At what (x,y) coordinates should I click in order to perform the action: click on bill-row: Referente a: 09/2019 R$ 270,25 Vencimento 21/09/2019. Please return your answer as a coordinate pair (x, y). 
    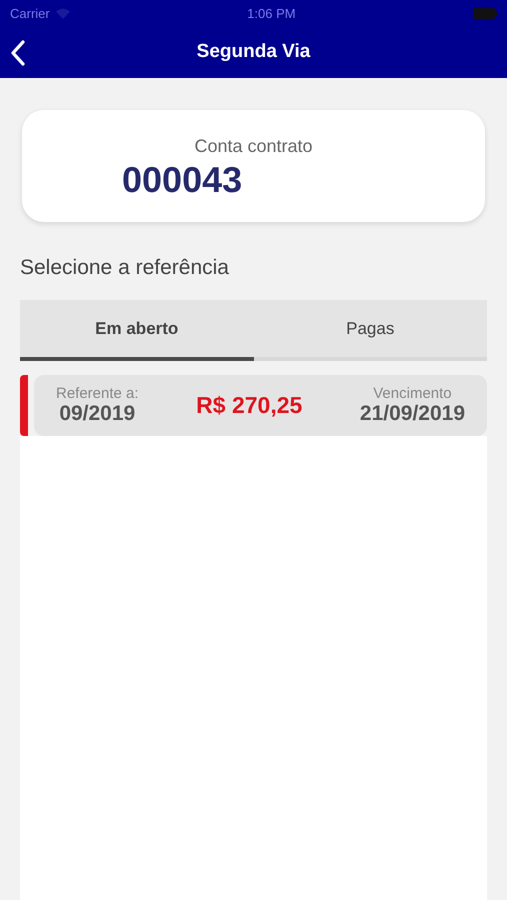
    Looking at the image, I should click on (260, 405).